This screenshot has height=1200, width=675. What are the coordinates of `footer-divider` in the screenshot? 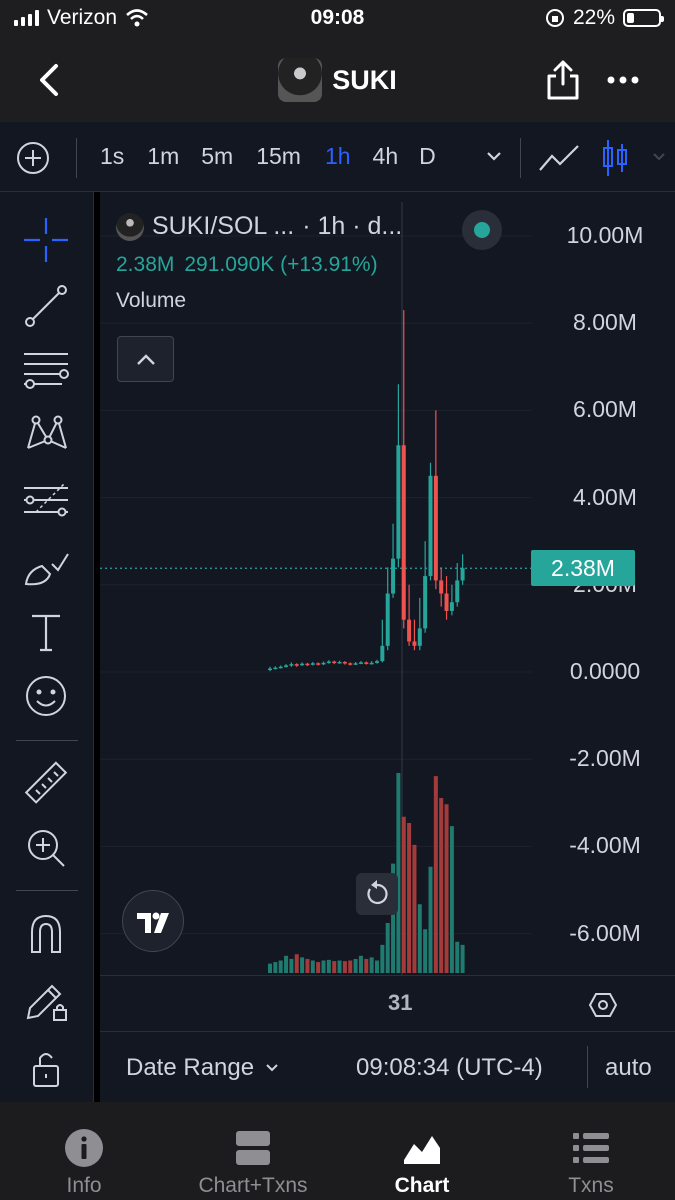 It's located at (587, 1067).